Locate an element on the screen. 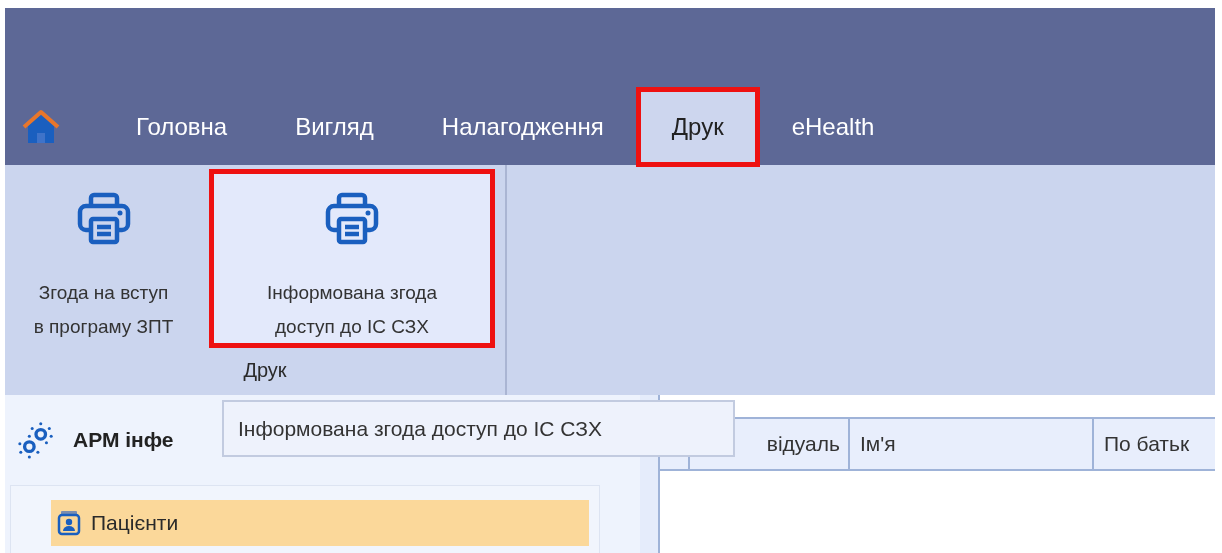 This screenshot has height=553, width=1222. gears-icon is located at coordinates (36, 440).